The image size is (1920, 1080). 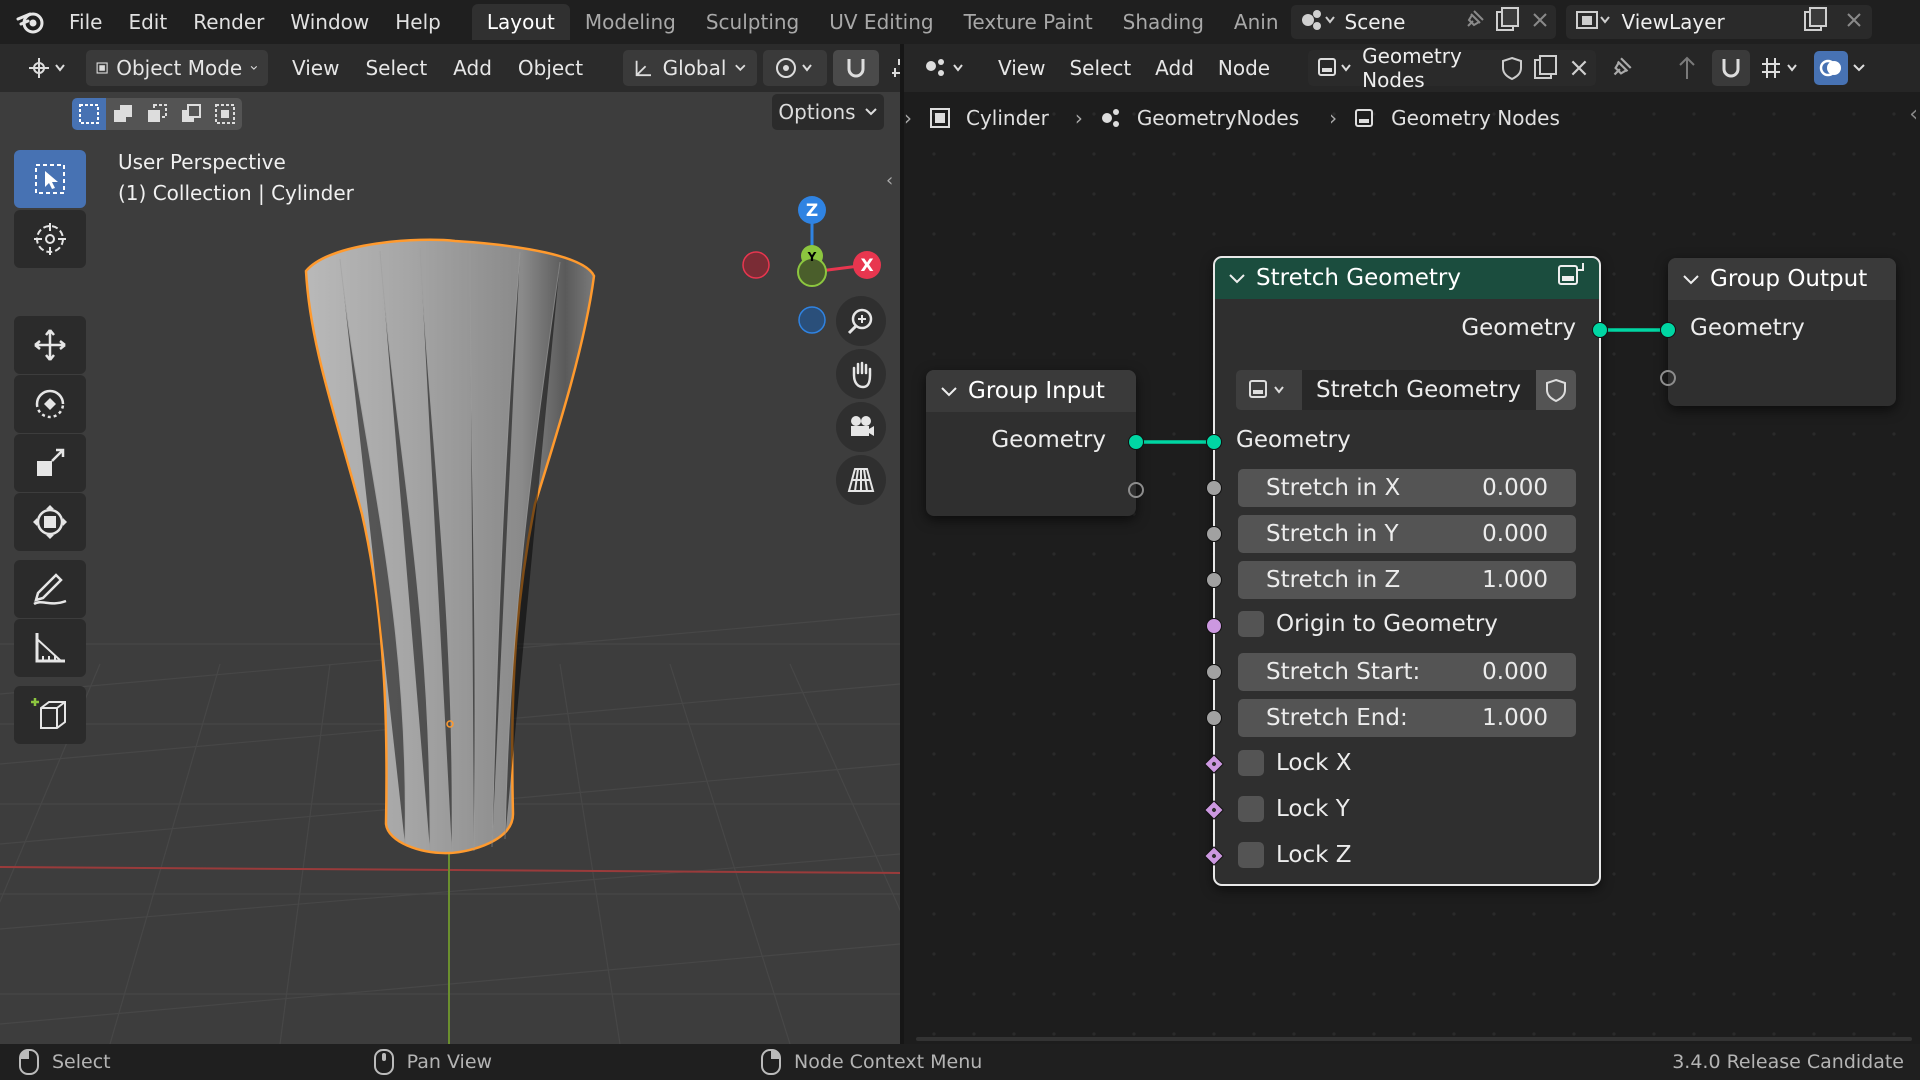 What do you see at coordinates (861, 427) in the screenshot?
I see `camera-icon` at bounding box center [861, 427].